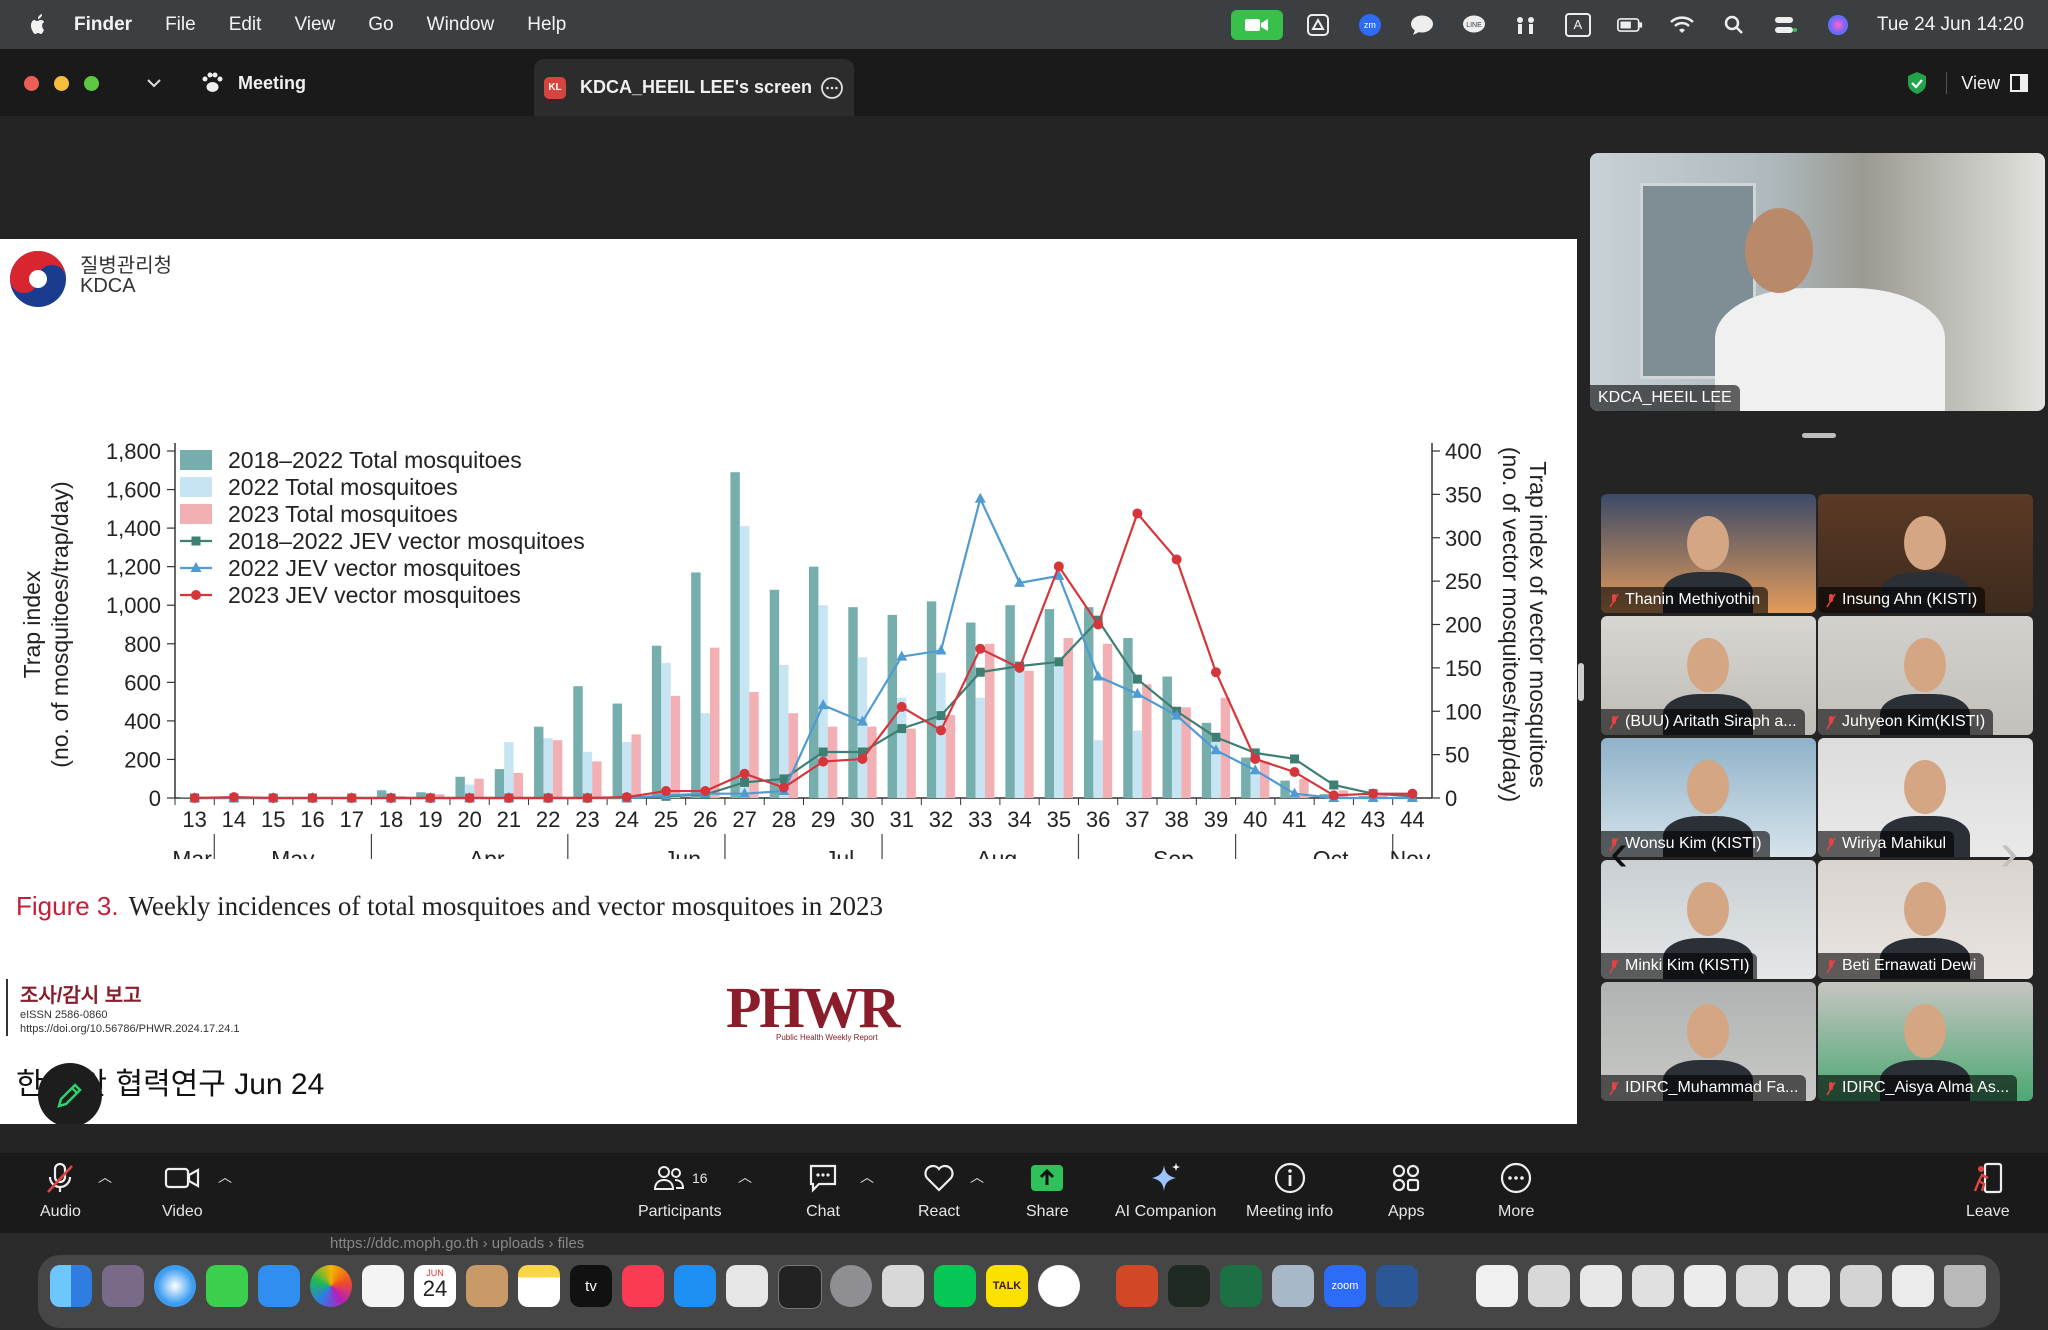  I want to click on video-panel-scrollbar, so click(1581, 682).